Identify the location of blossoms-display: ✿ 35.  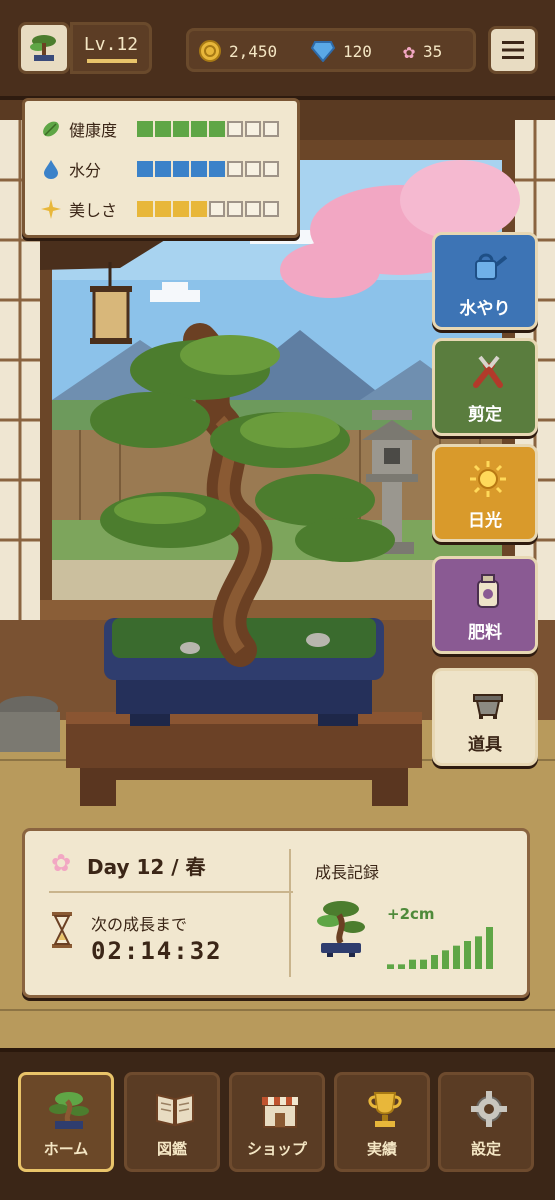
(423, 51).